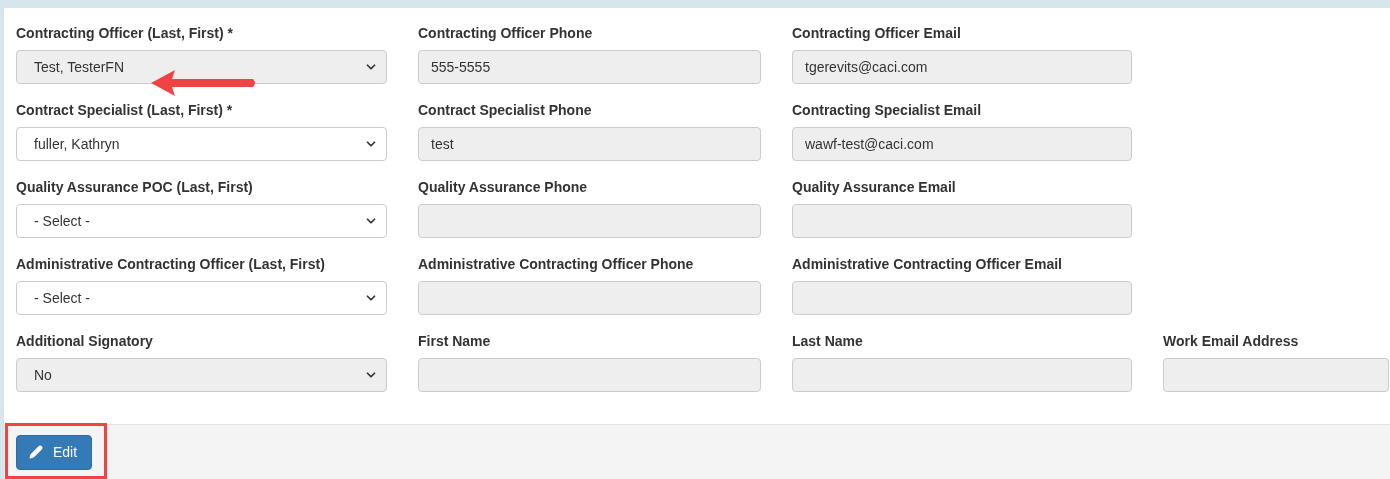  I want to click on field-label: Work Email Address, so click(1231, 341).